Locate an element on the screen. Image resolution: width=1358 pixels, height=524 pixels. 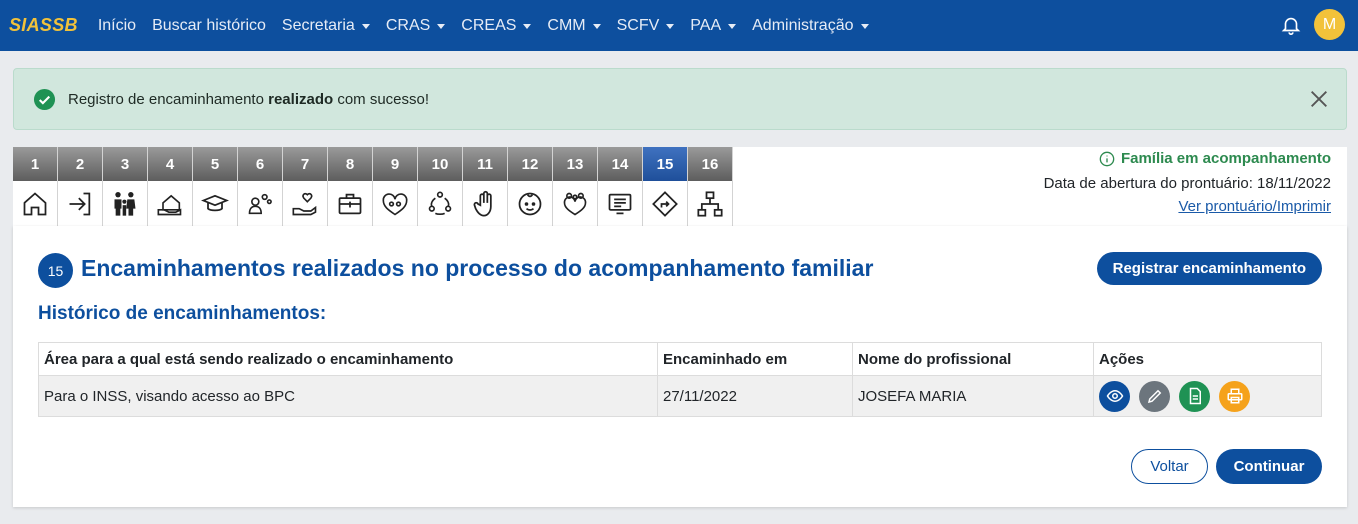
tab-step-2: 2 is located at coordinates (80, 186).